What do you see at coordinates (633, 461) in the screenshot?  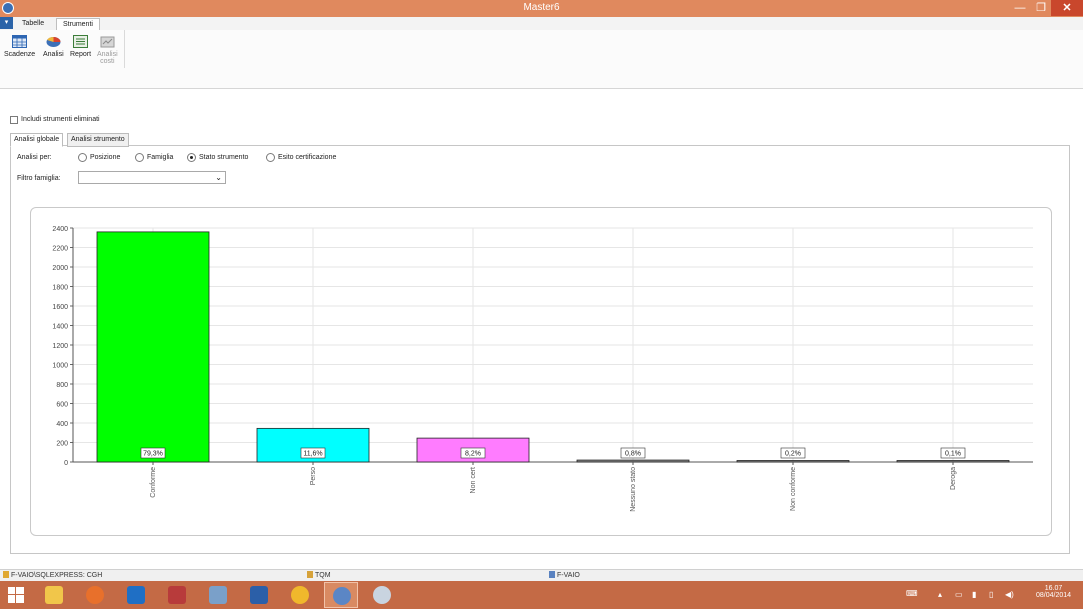 I see `bar-nessuno-stato` at bounding box center [633, 461].